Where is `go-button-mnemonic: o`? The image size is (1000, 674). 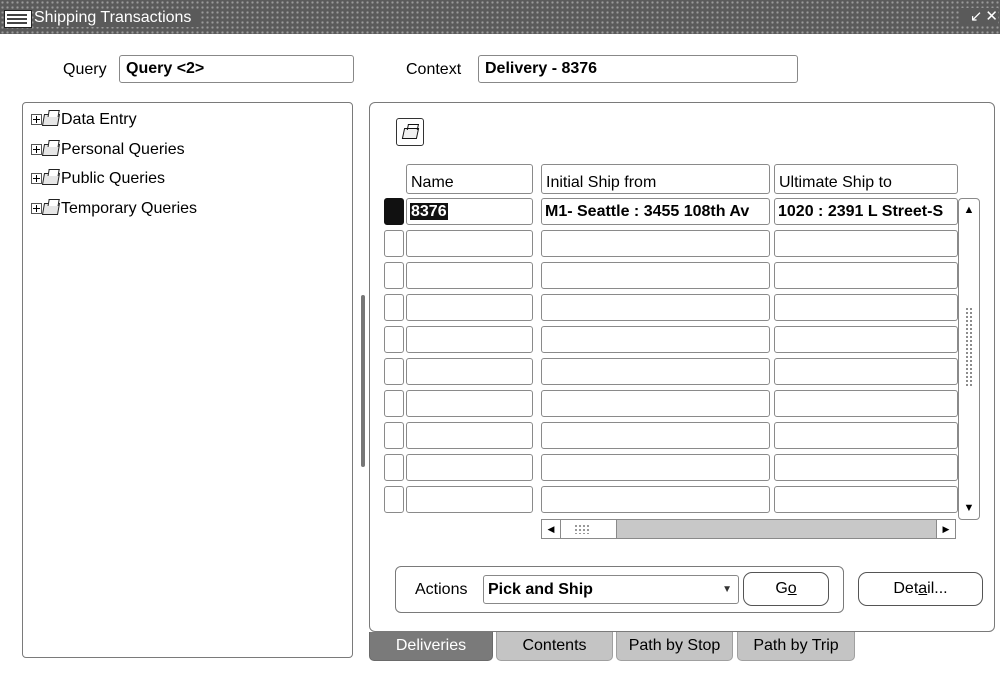 go-button-mnemonic: o is located at coordinates (792, 588).